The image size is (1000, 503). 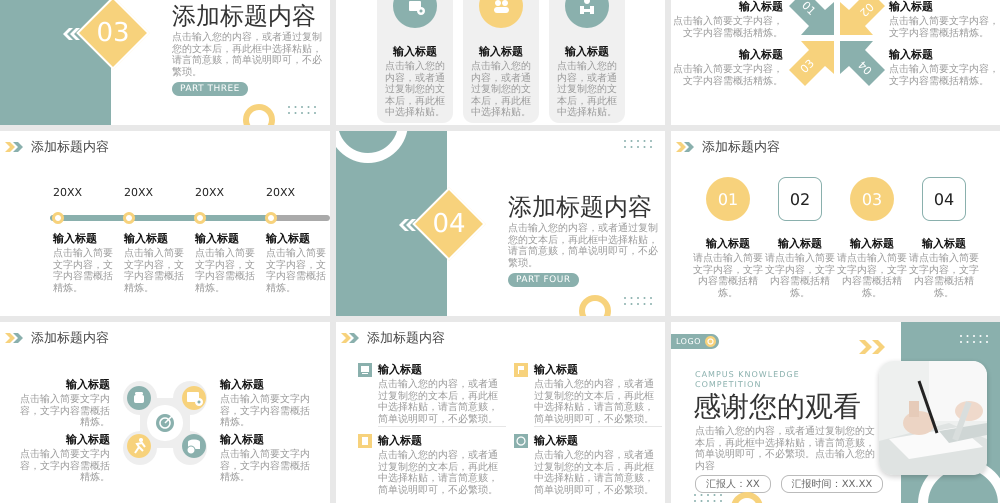 I want to click on arrow-number: 02, so click(x=866, y=10).